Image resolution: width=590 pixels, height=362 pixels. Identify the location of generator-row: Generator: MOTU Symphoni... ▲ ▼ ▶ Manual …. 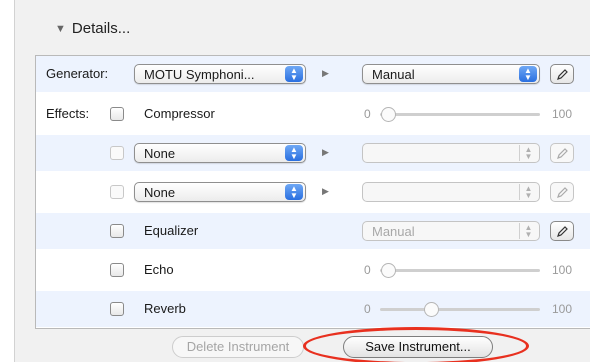
(313, 74).